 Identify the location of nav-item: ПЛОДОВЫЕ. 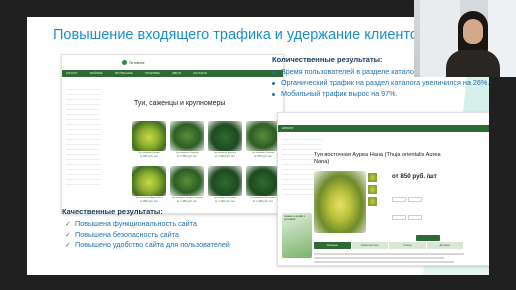
(152, 73).